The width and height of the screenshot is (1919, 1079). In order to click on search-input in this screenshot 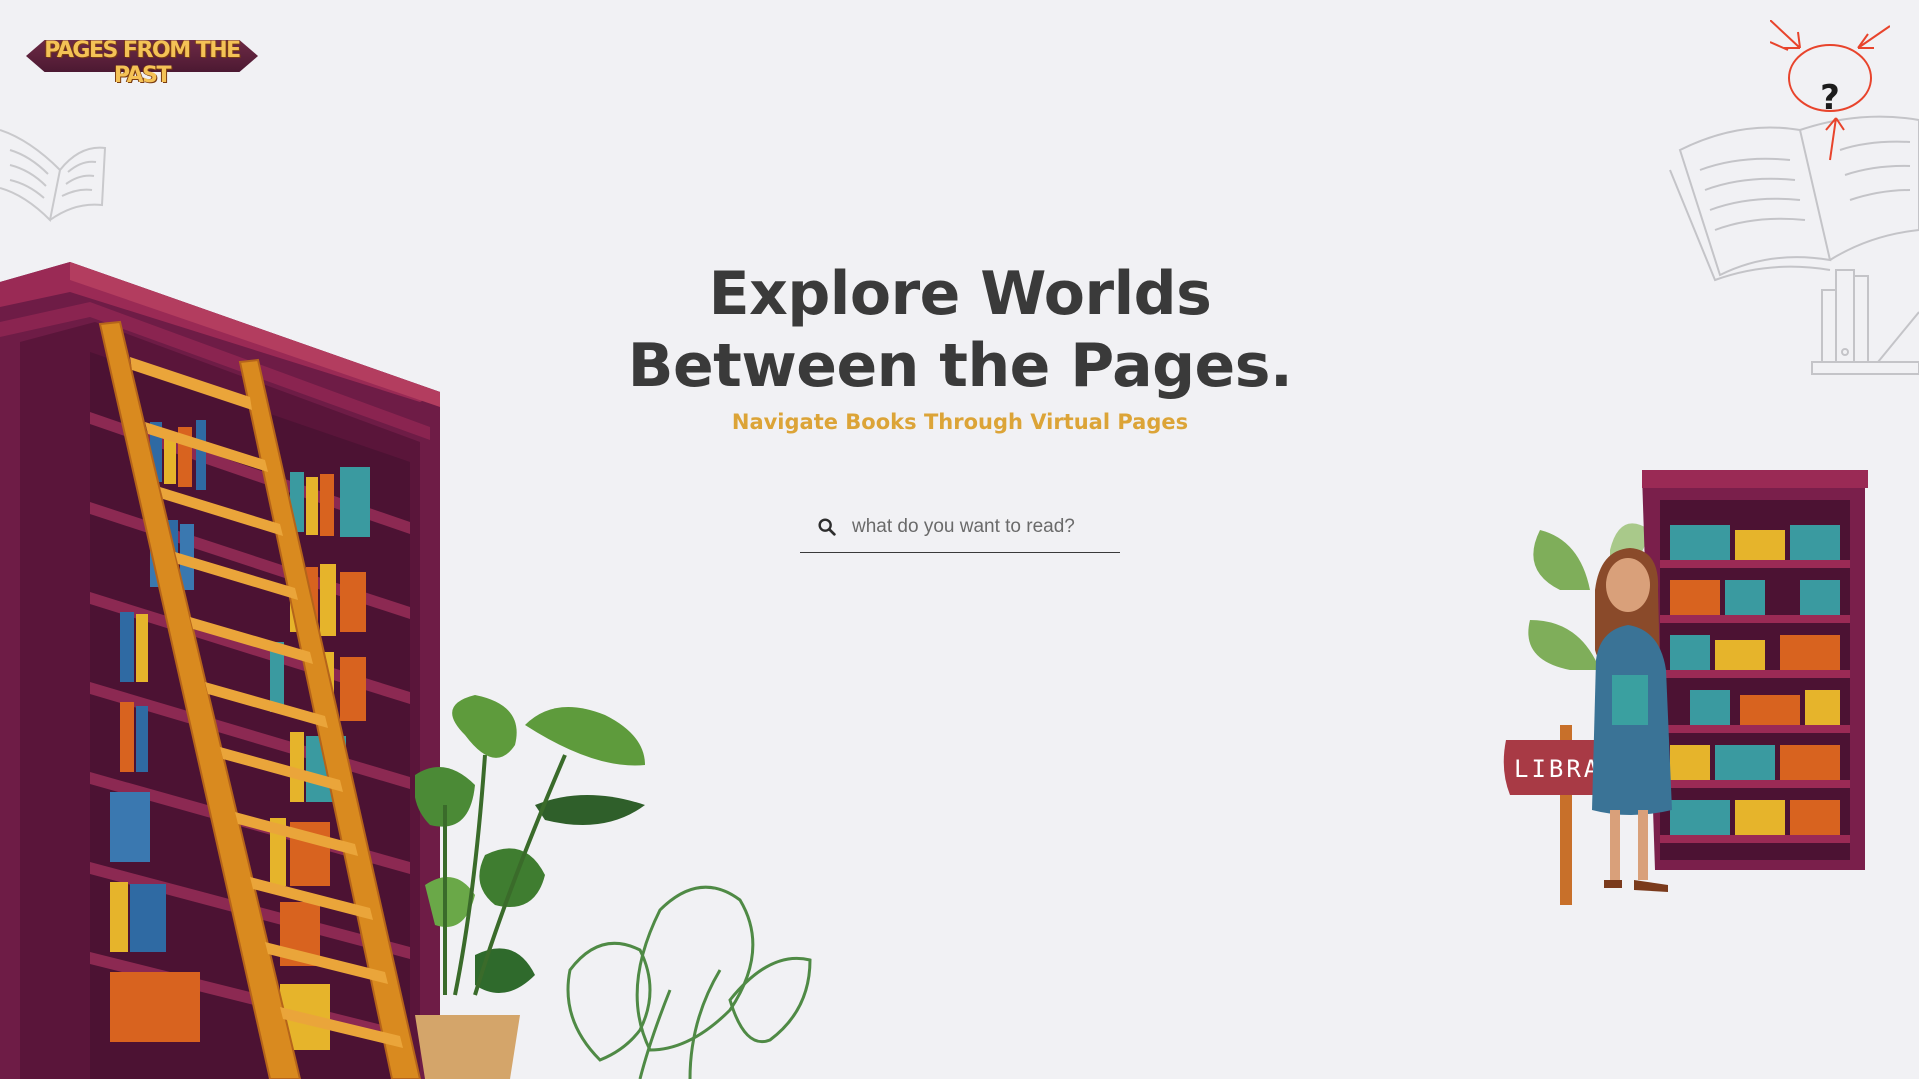, I will do `click(983, 527)`.